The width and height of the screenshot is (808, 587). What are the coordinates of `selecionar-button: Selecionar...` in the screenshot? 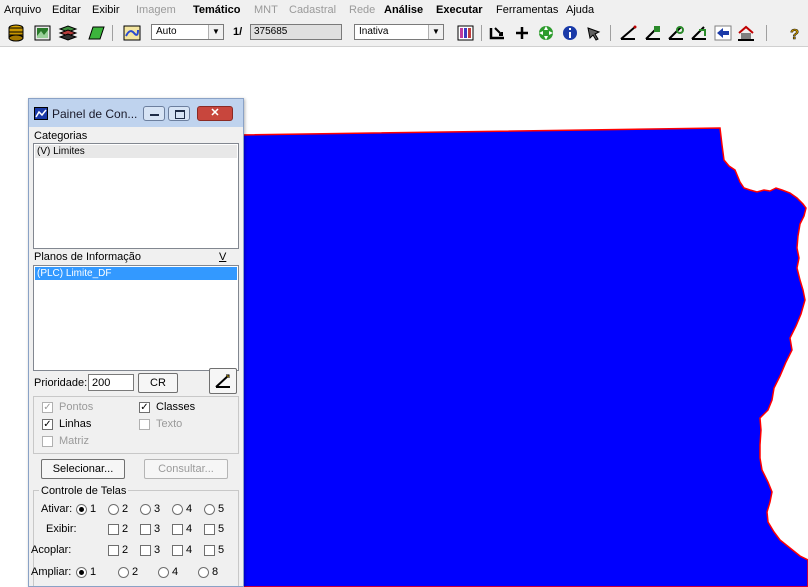 It's located at (83, 469).